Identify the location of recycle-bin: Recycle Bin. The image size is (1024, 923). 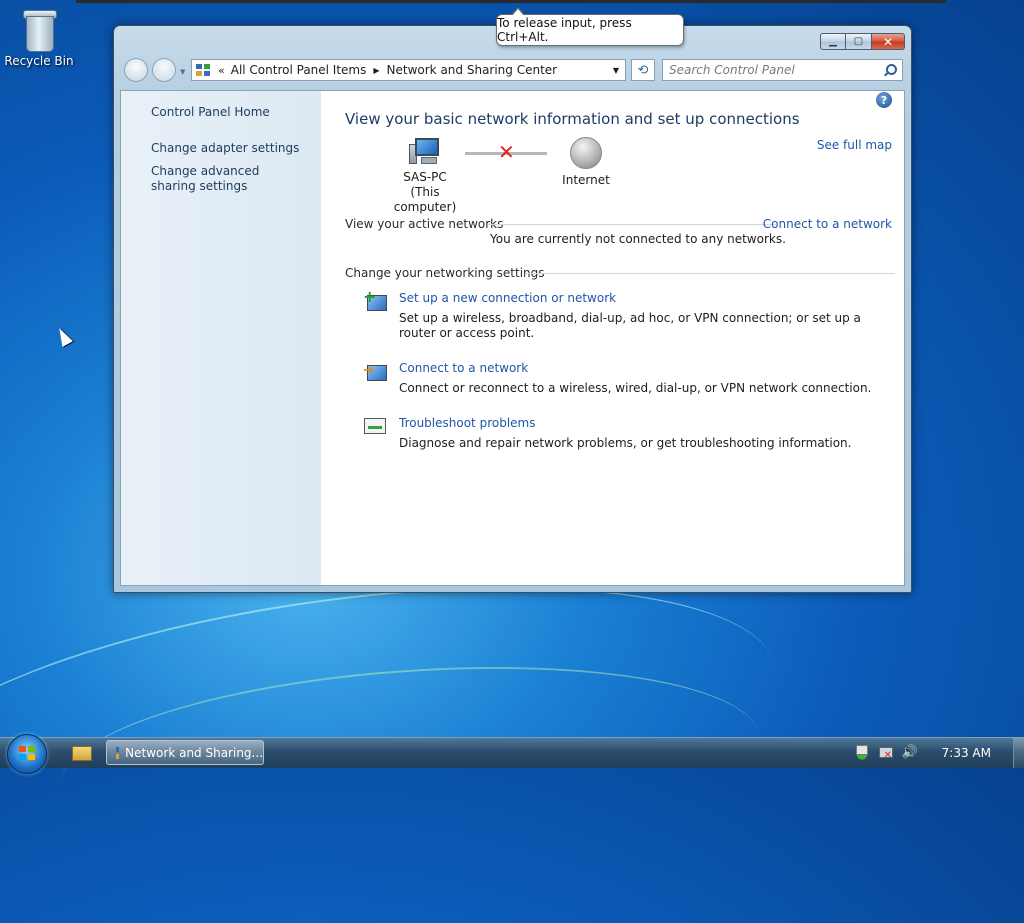
(39, 38).